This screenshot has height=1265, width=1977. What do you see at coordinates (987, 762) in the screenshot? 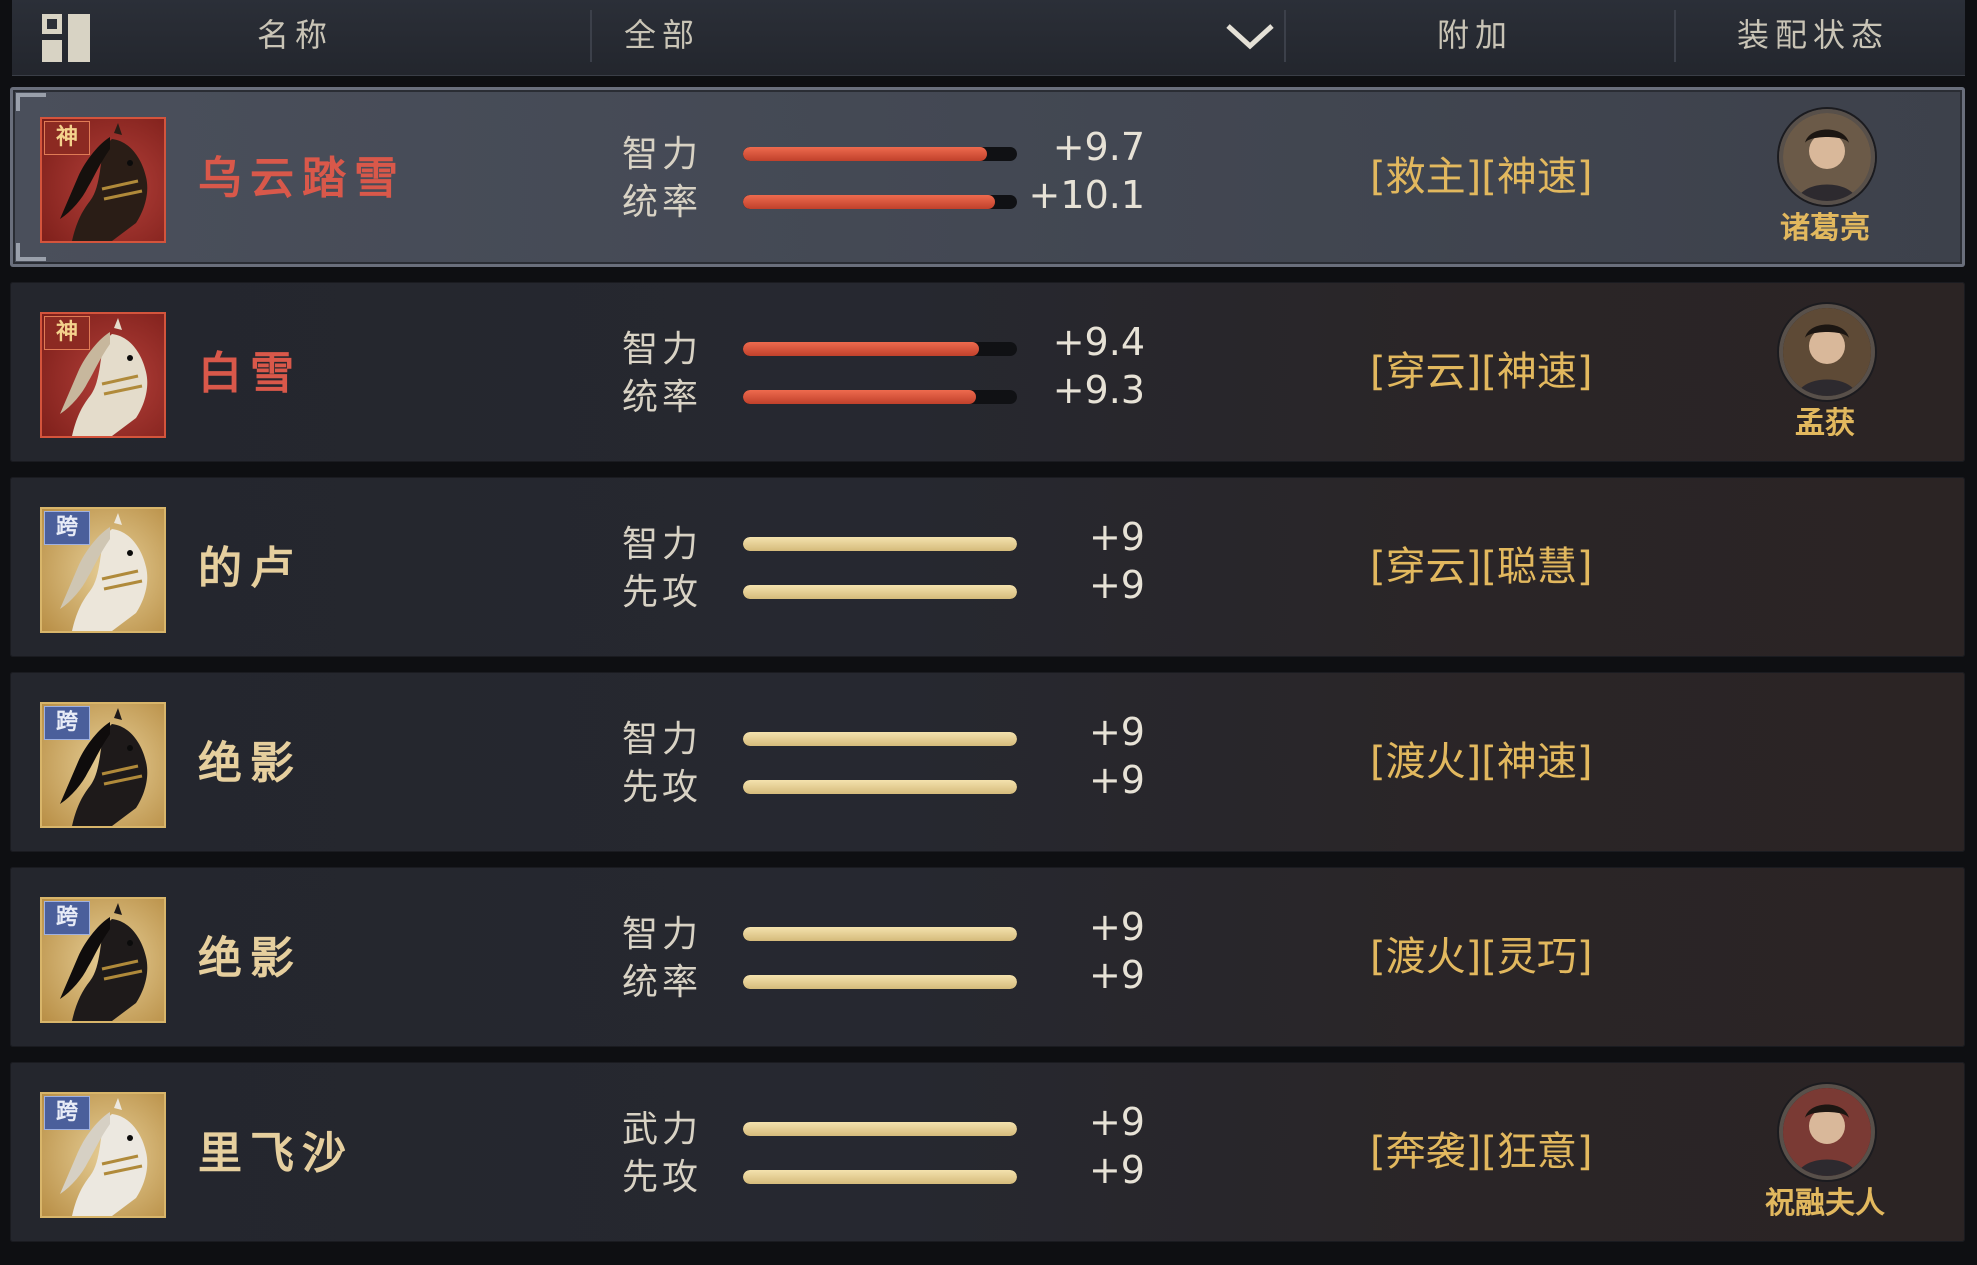
I see `horse-row: 跨 绝影 智力 +9 先攻 +9 [渡火][神速]` at bounding box center [987, 762].